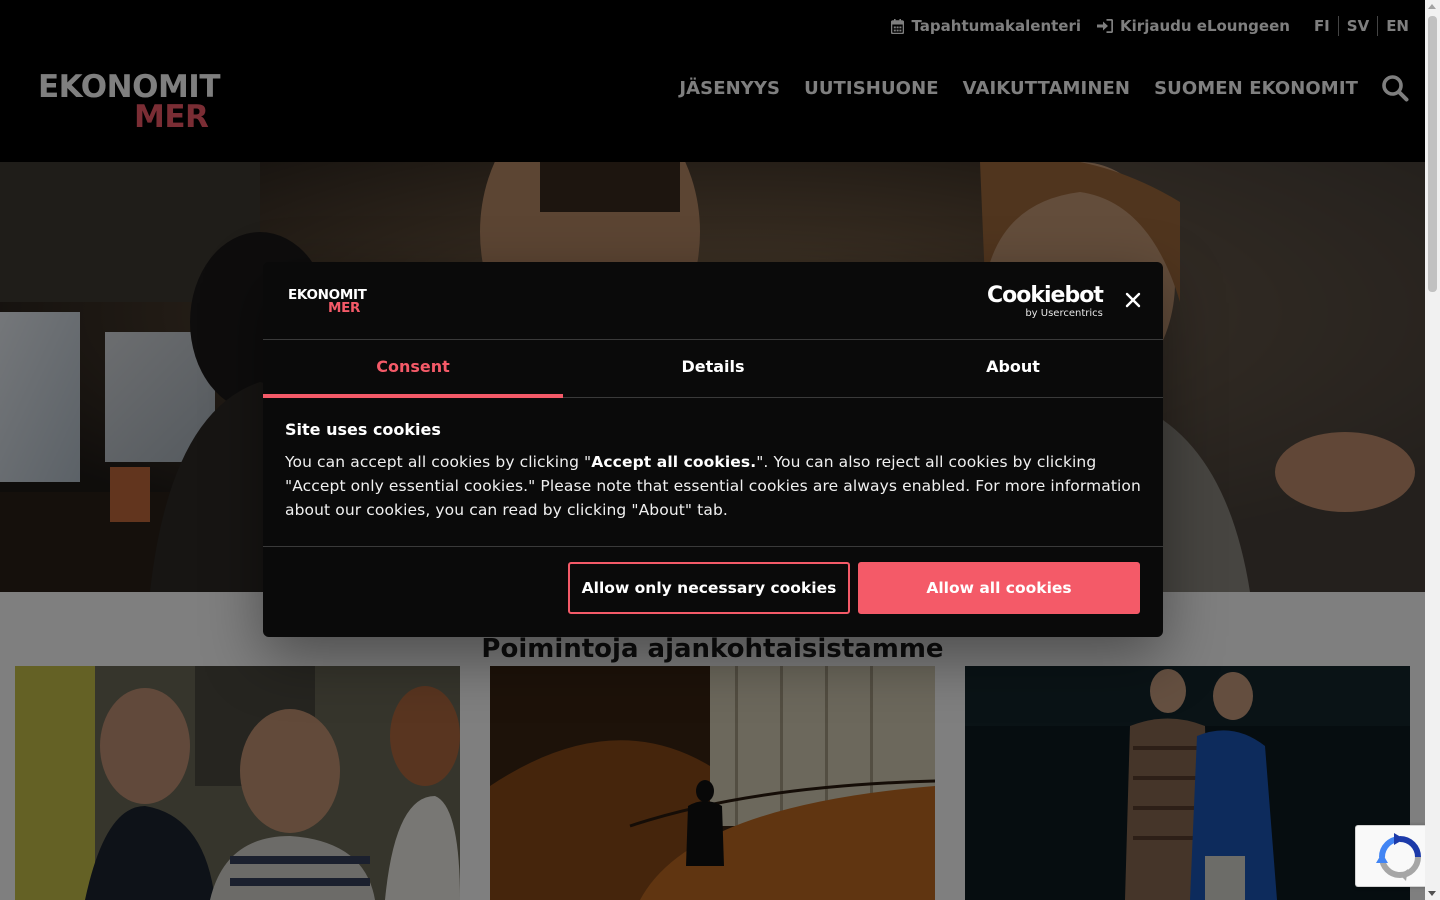 The image size is (1440, 900). I want to click on cookiebot-logo: Cookiebot by Usercentrics, so click(1045, 301).